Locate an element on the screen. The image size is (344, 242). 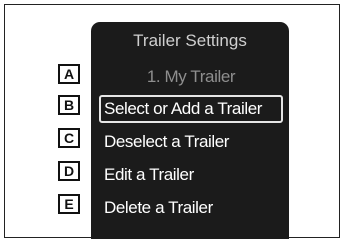
menu-item-select-or-add-trailer: Select or Add a Trailer is located at coordinates (191, 109).